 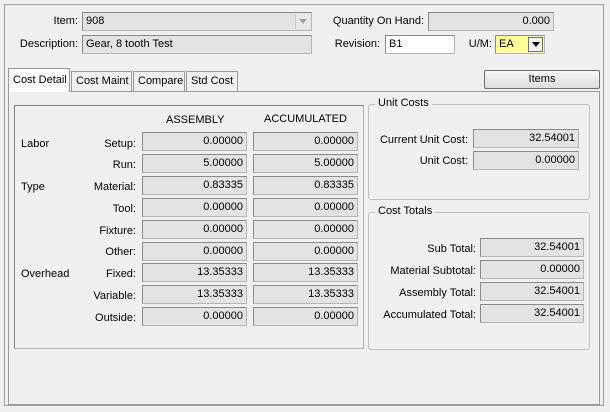 I want to click on overhead-group-label: Overhead, so click(x=45, y=274).